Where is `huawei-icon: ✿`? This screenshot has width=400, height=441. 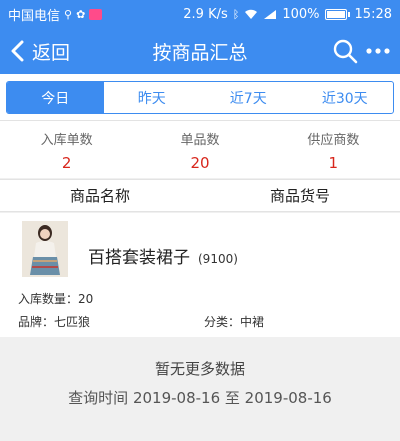 huawei-icon: ✿ is located at coordinates (81, 14).